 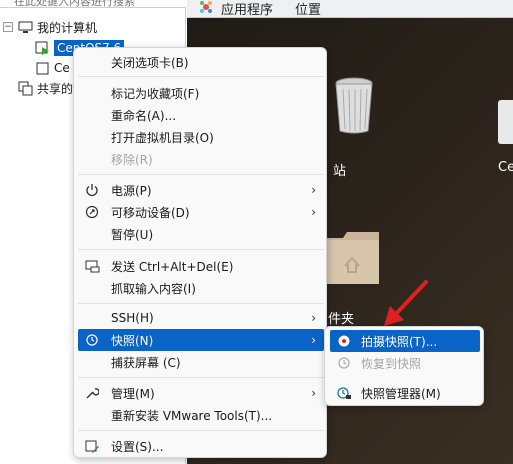 I want to click on keyboard-icon, so click(x=92, y=266).